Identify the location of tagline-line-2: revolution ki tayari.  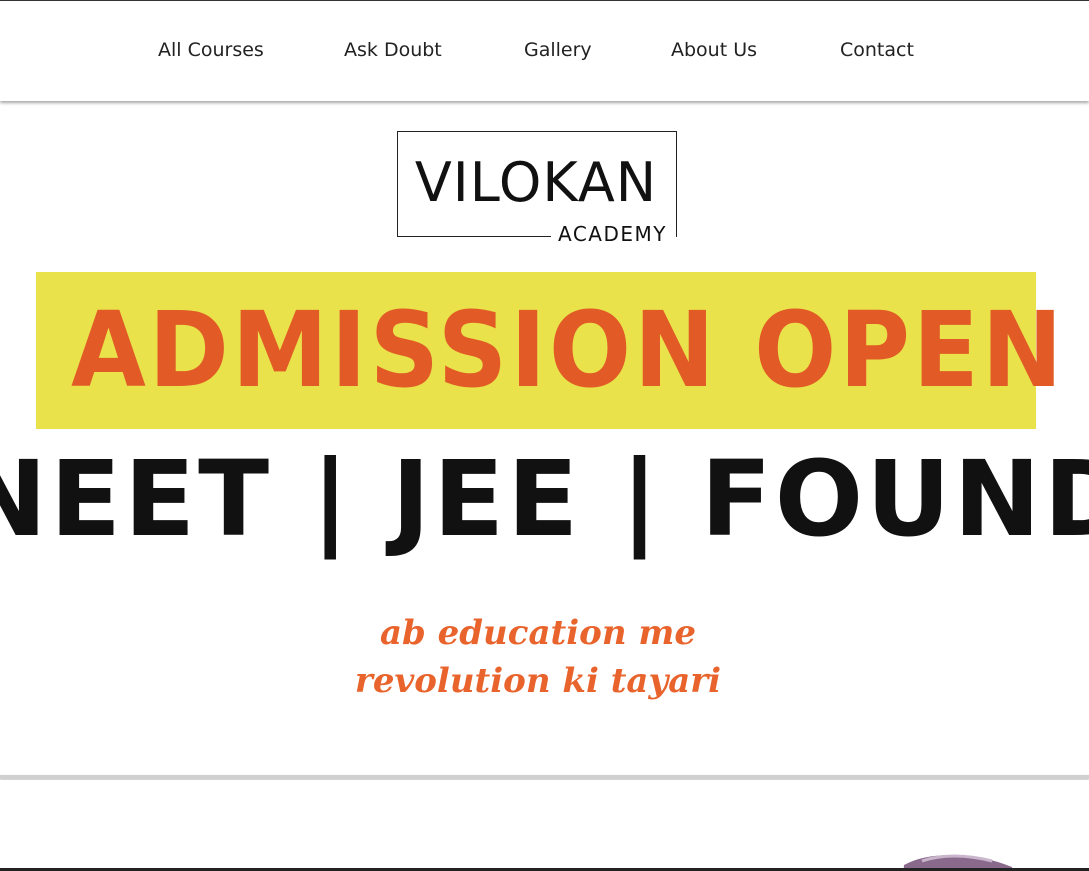
(538, 681).